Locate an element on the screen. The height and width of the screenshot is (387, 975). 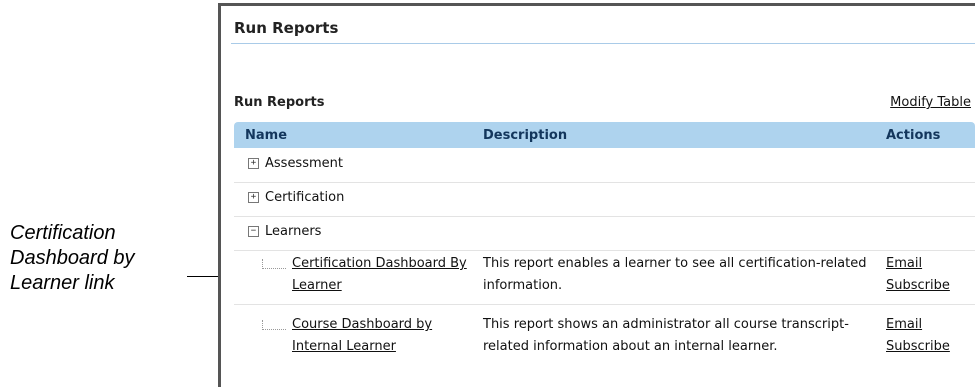
group-row-learners: − Learners is located at coordinates (604, 233).